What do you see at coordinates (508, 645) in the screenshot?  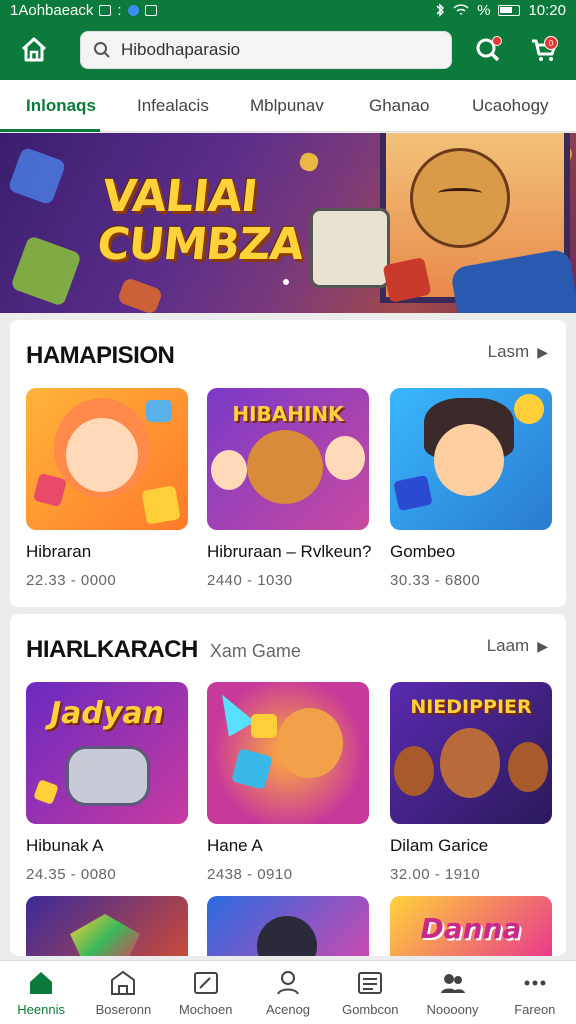 I see `see-more-label: Laam` at bounding box center [508, 645].